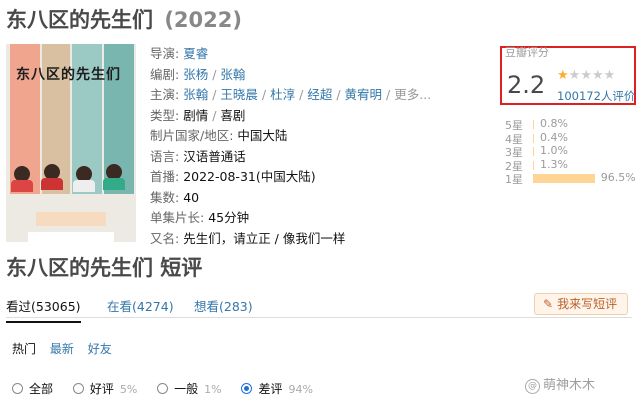  I want to click on section-title: 东八区的先生们 短评, so click(104, 268).